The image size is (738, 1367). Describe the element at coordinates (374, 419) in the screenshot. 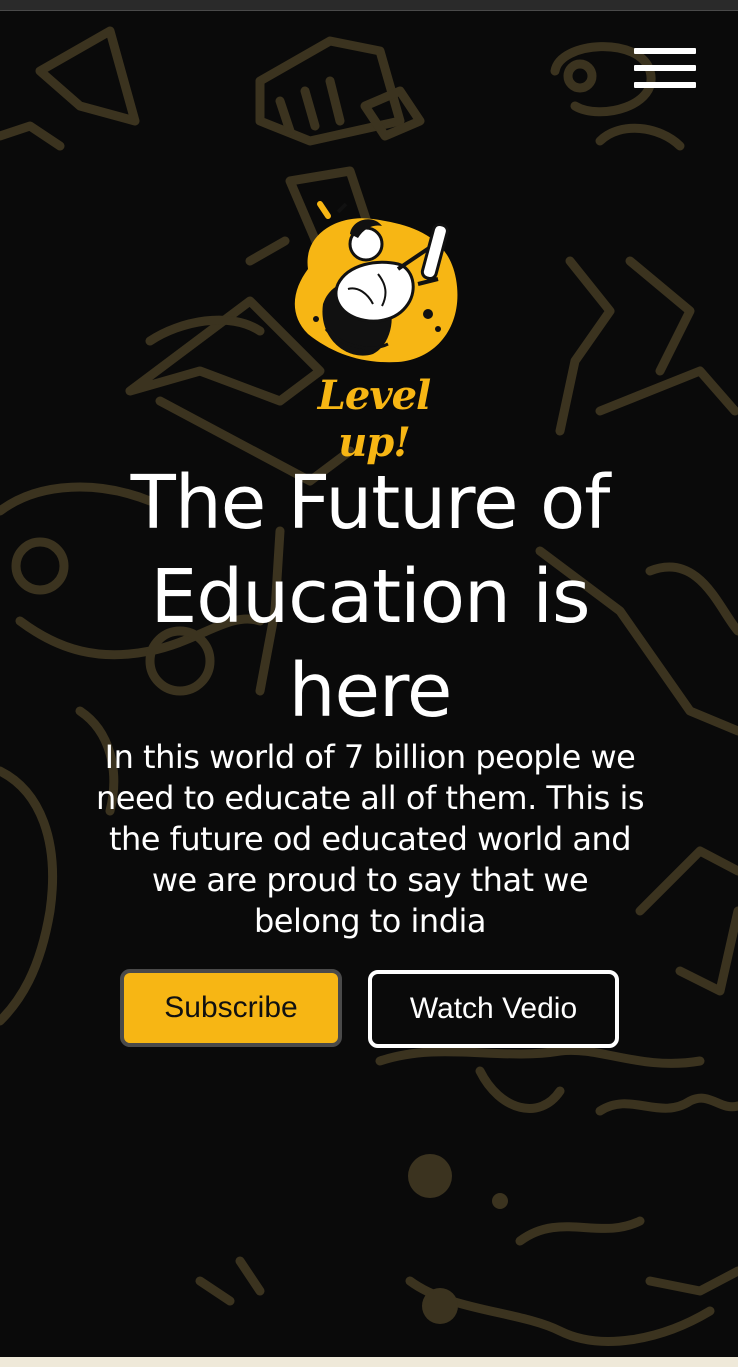

I see `logo-text: Level up!` at that location.